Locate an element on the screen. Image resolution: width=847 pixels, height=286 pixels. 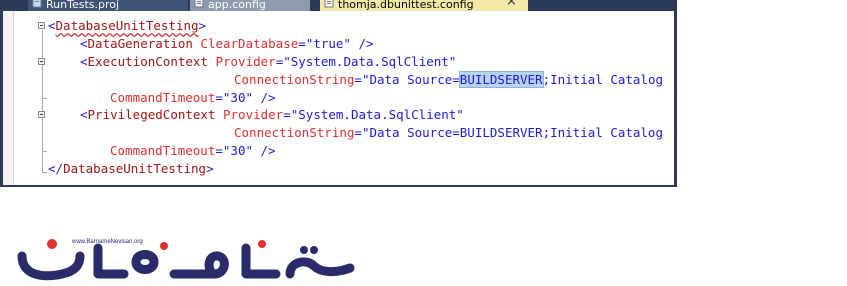
bracket: </ is located at coordinates (56, 168).